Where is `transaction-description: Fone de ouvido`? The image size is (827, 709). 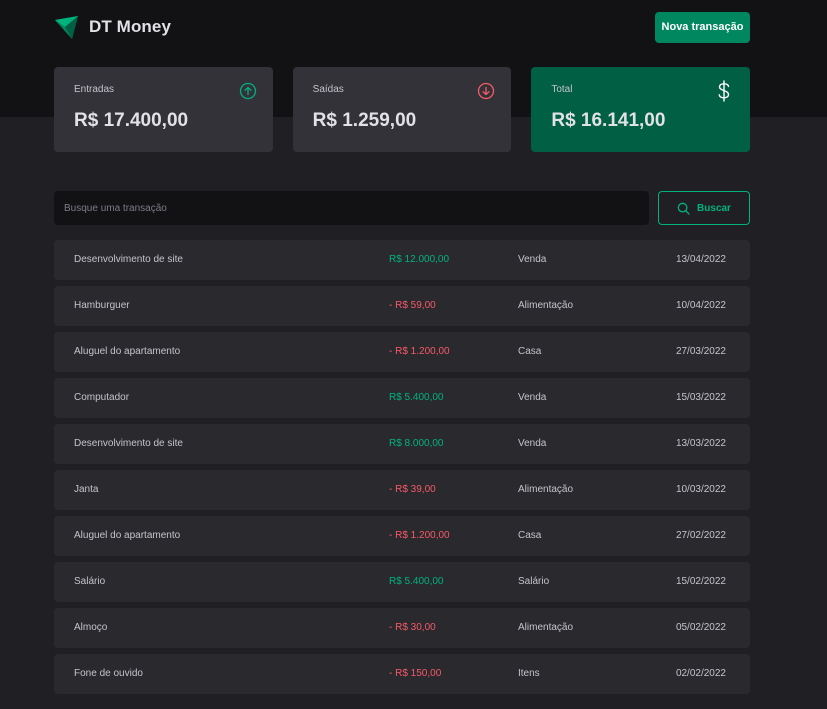
transaction-description: Fone de ouvido is located at coordinates (108, 673).